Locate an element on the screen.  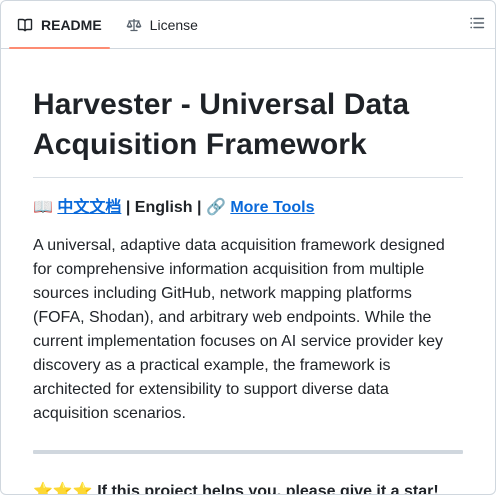
more-tools-link: More Tools is located at coordinates (272, 207).